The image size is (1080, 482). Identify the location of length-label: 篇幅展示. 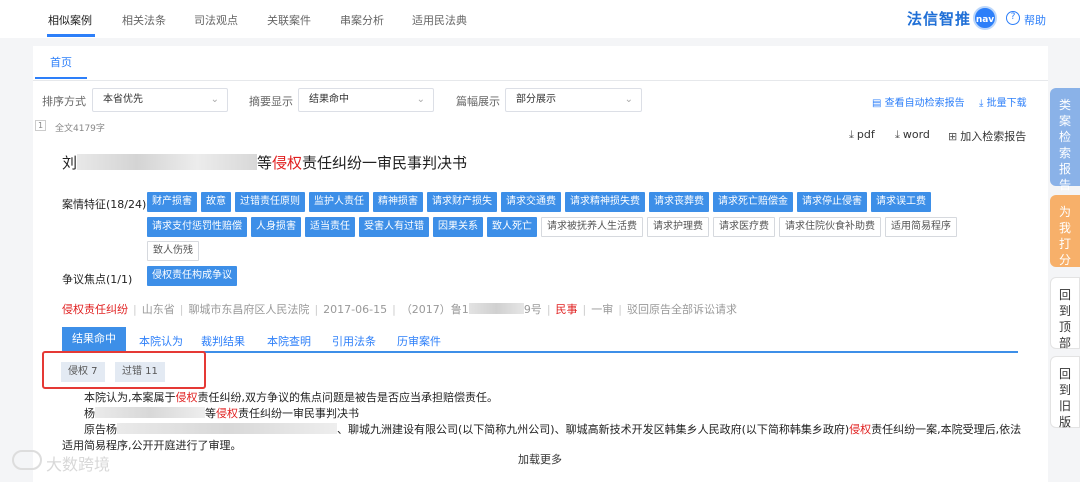
(478, 101).